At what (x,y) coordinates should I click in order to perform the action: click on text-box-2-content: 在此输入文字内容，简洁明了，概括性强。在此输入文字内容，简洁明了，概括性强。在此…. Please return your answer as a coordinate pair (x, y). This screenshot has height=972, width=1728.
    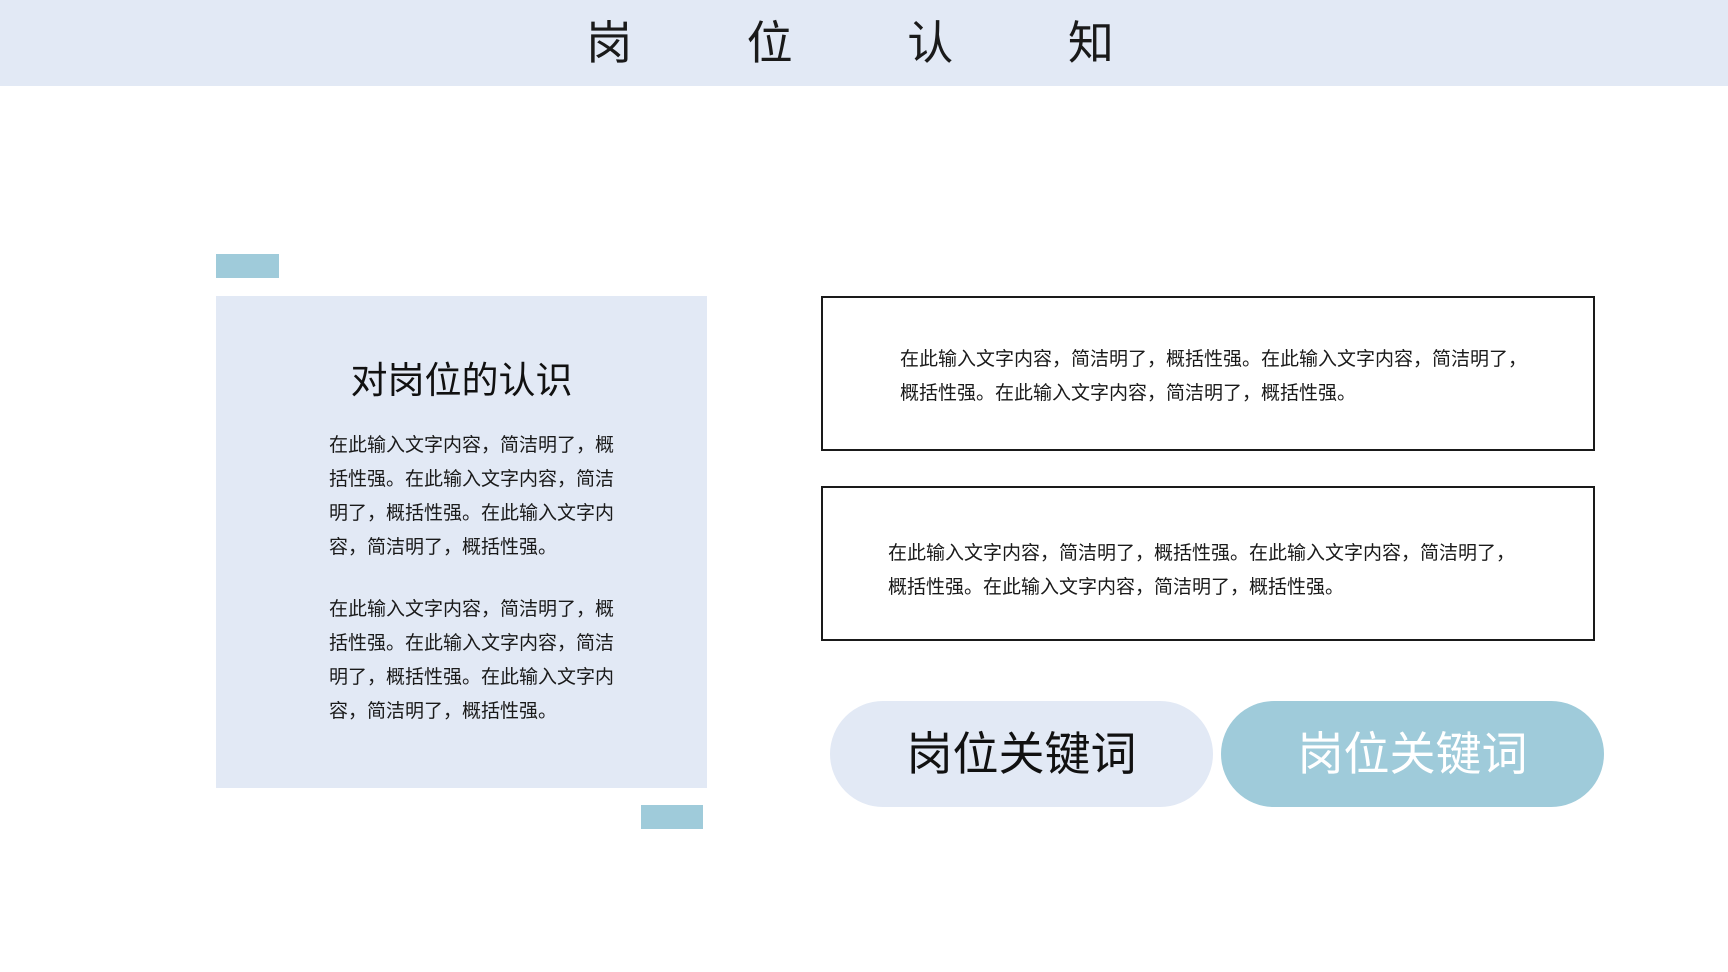
    Looking at the image, I should click on (1202, 570).